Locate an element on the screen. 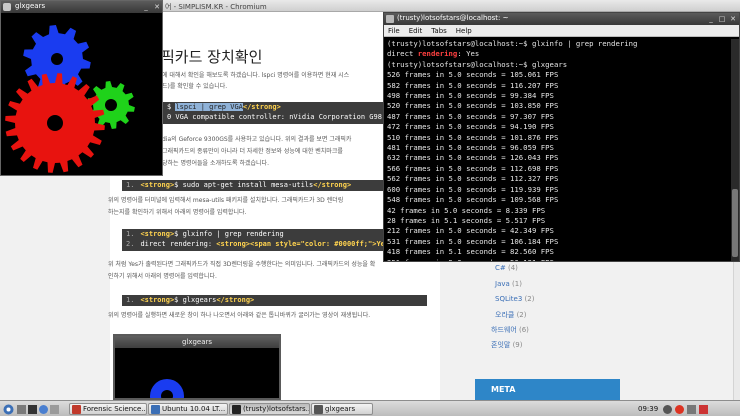 The width and height of the screenshot is (740, 416). terminal-title: (trusty)lotsofstars@localhost: ~ is located at coordinates (453, 18).